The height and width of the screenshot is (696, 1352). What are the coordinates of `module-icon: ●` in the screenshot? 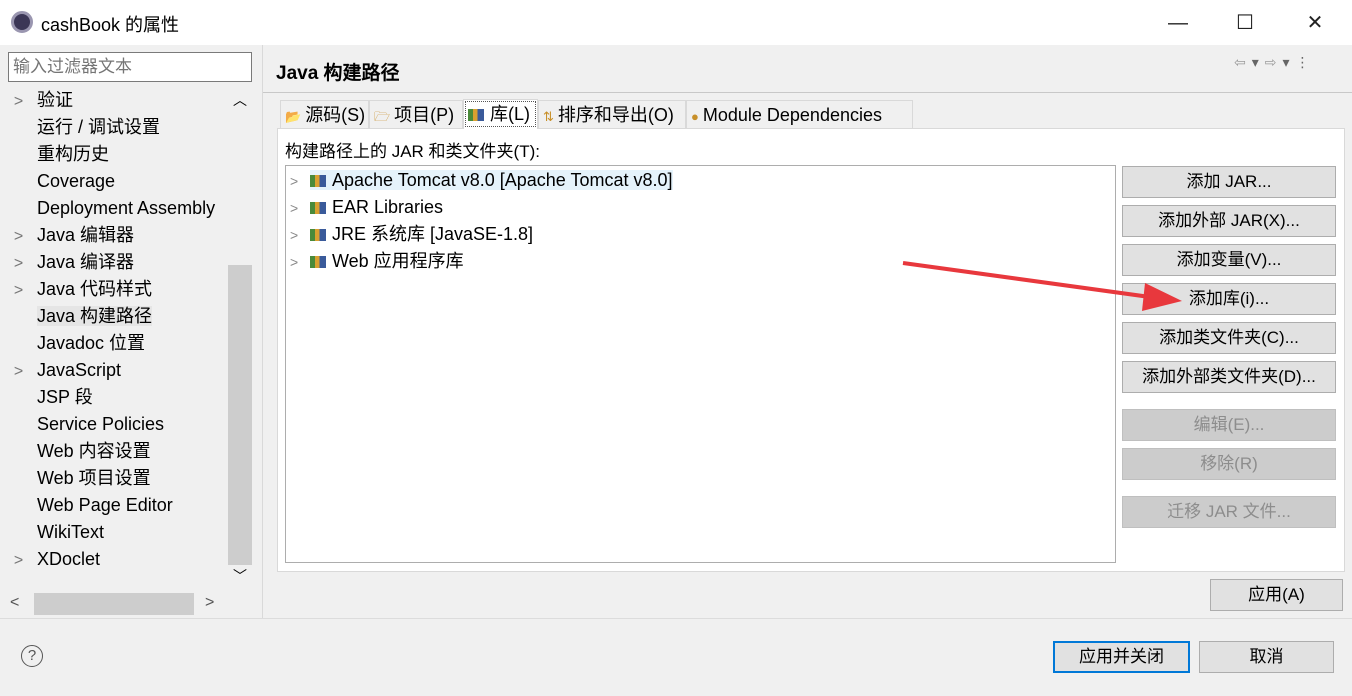 It's located at (695, 116).